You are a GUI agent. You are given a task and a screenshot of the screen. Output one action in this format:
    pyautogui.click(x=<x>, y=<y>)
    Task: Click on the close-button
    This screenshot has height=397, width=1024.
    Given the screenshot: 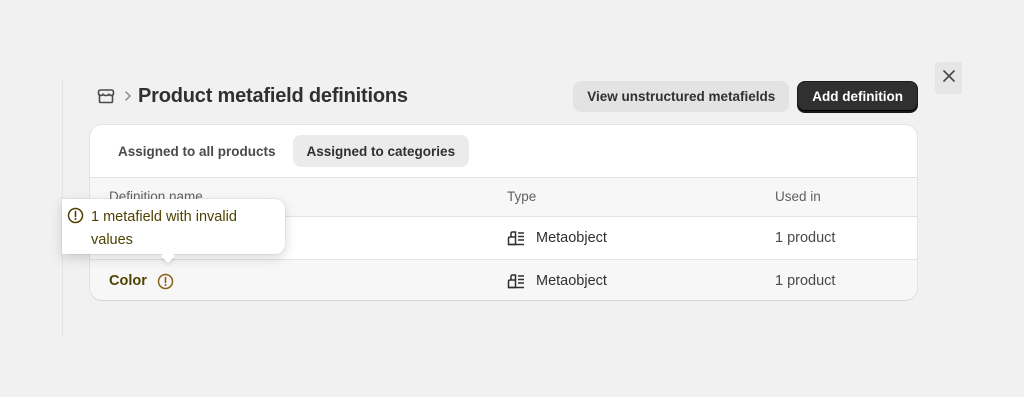 What is the action you would take?
    pyautogui.click(x=948, y=78)
    